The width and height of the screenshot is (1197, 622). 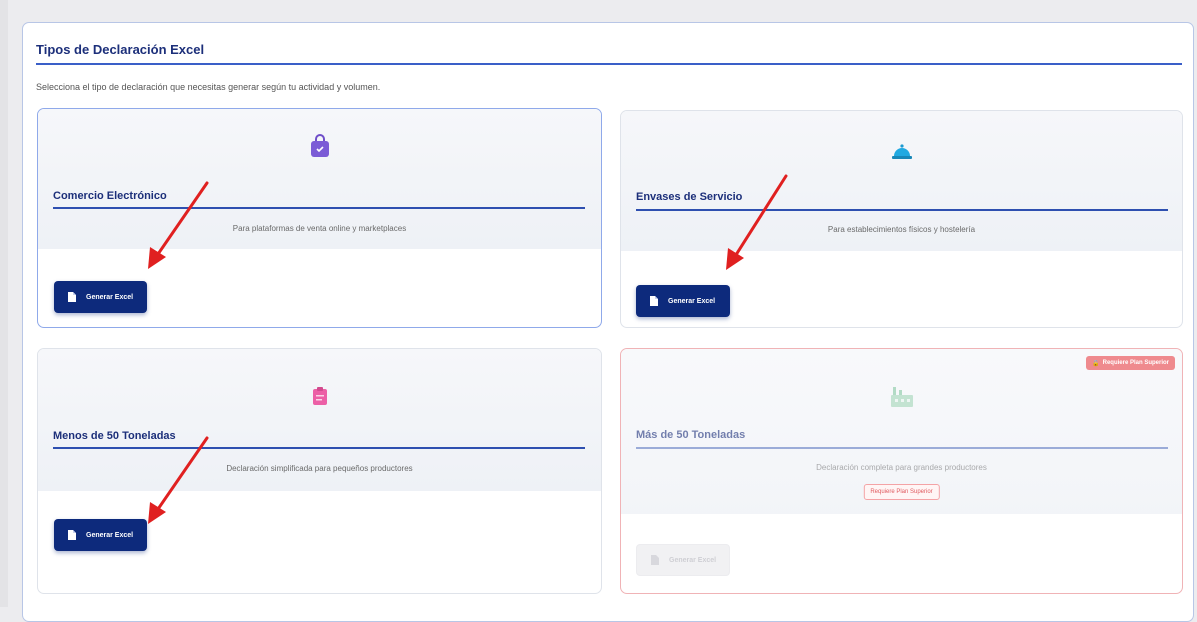 What do you see at coordinates (4, 303) in the screenshot?
I see `window-edge` at bounding box center [4, 303].